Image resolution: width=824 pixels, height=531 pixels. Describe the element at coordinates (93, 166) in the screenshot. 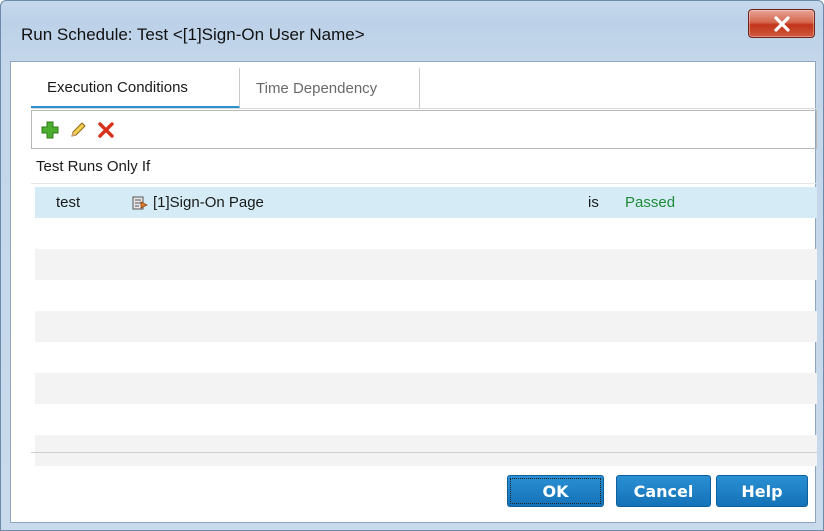

I see `conditions-header: Test Runs Only If` at that location.